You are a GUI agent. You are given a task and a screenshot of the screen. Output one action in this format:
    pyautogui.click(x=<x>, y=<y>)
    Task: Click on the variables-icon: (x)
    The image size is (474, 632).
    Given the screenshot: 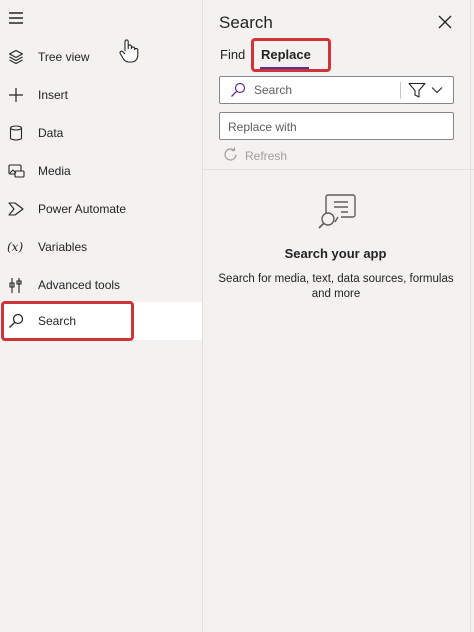 What is the action you would take?
    pyautogui.click(x=16, y=247)
    